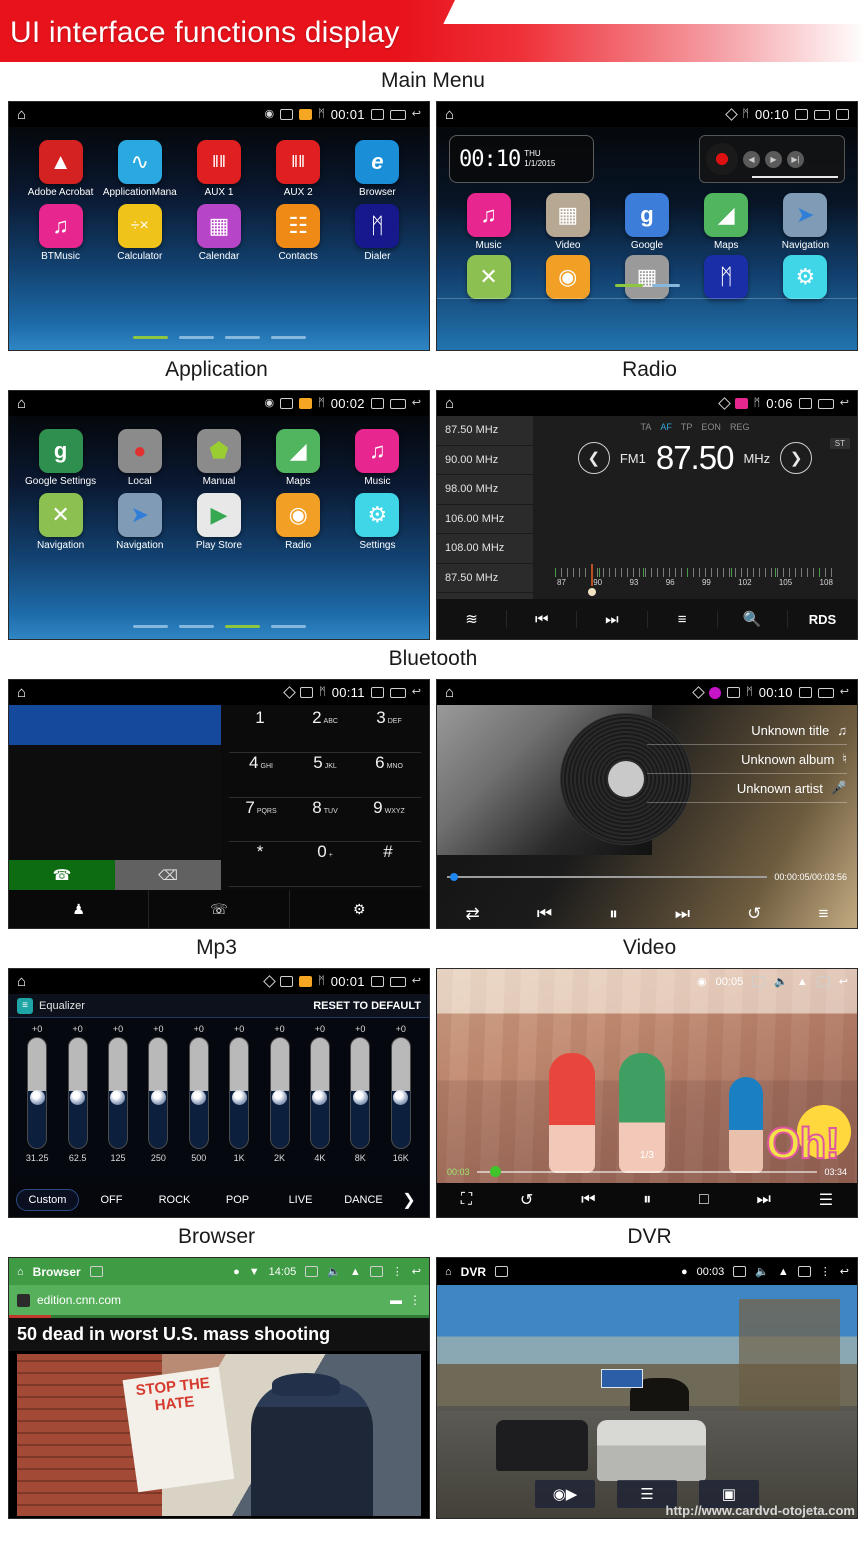  I want to click on preset-custom: Custom, so click(47, 1200).